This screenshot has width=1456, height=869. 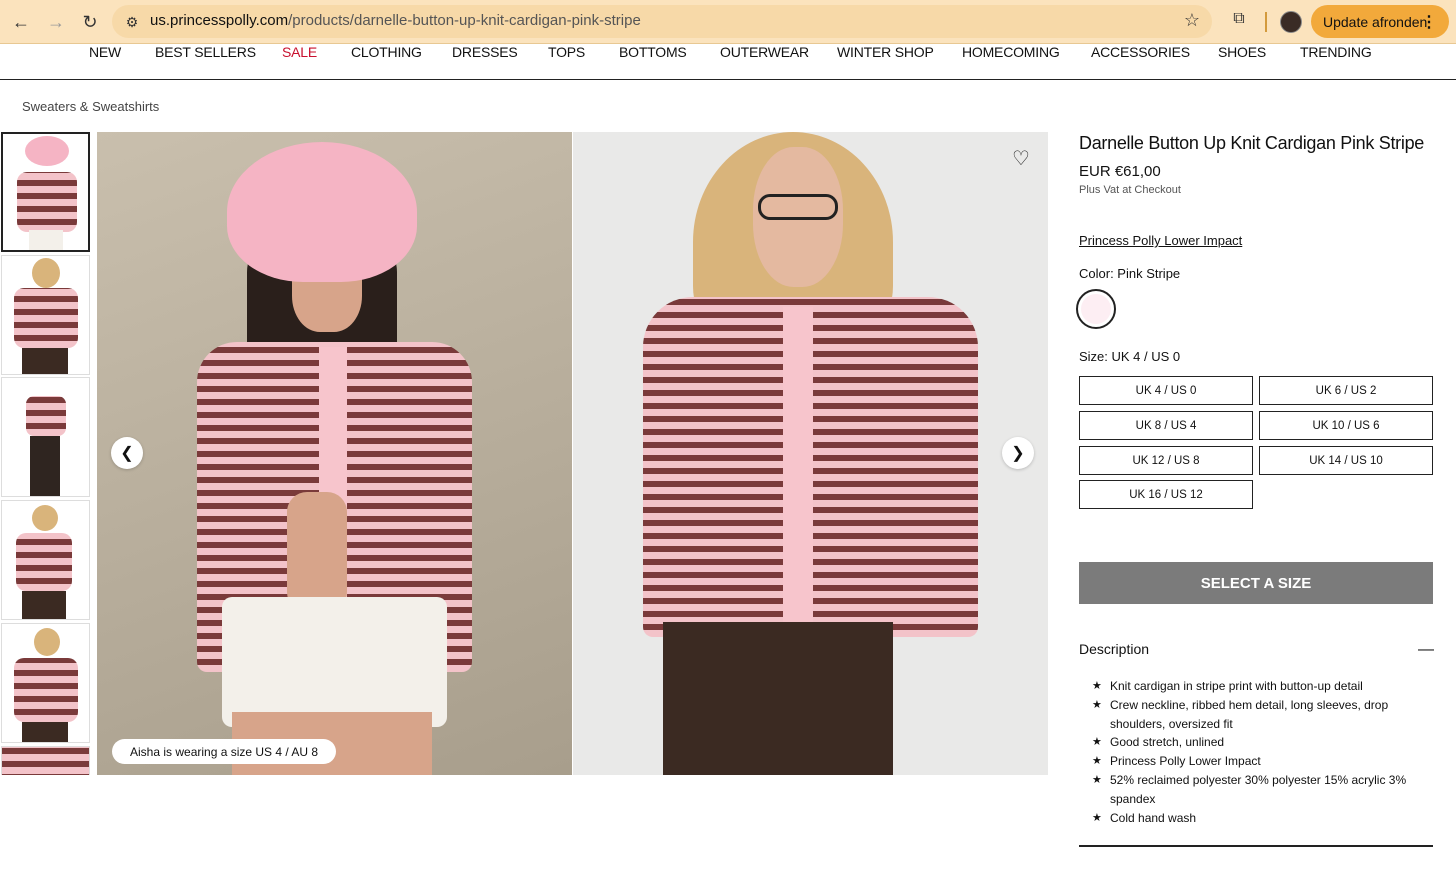 I want to click on profile-avatar, so click(x=1291, y=22).